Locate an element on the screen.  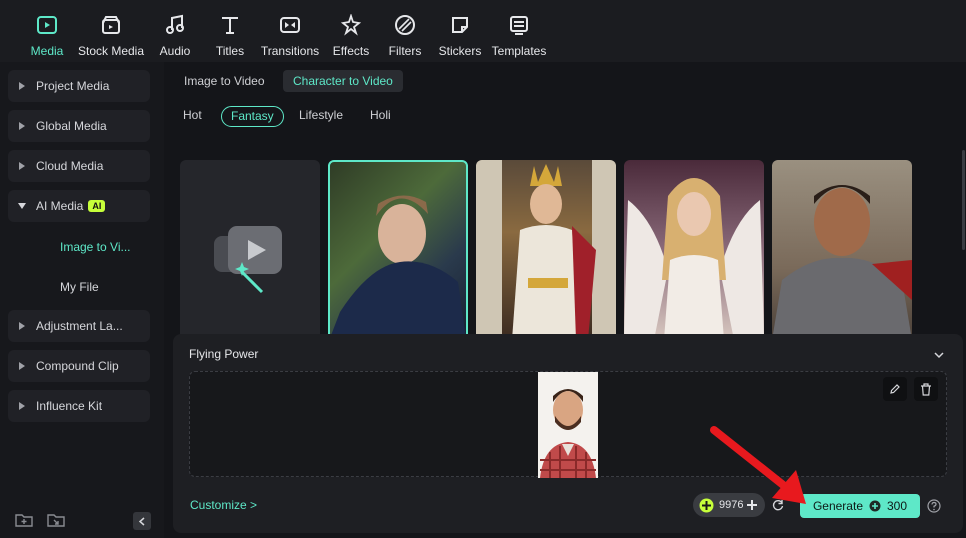
template-thumb-upload is located at coordinates (250, 250).